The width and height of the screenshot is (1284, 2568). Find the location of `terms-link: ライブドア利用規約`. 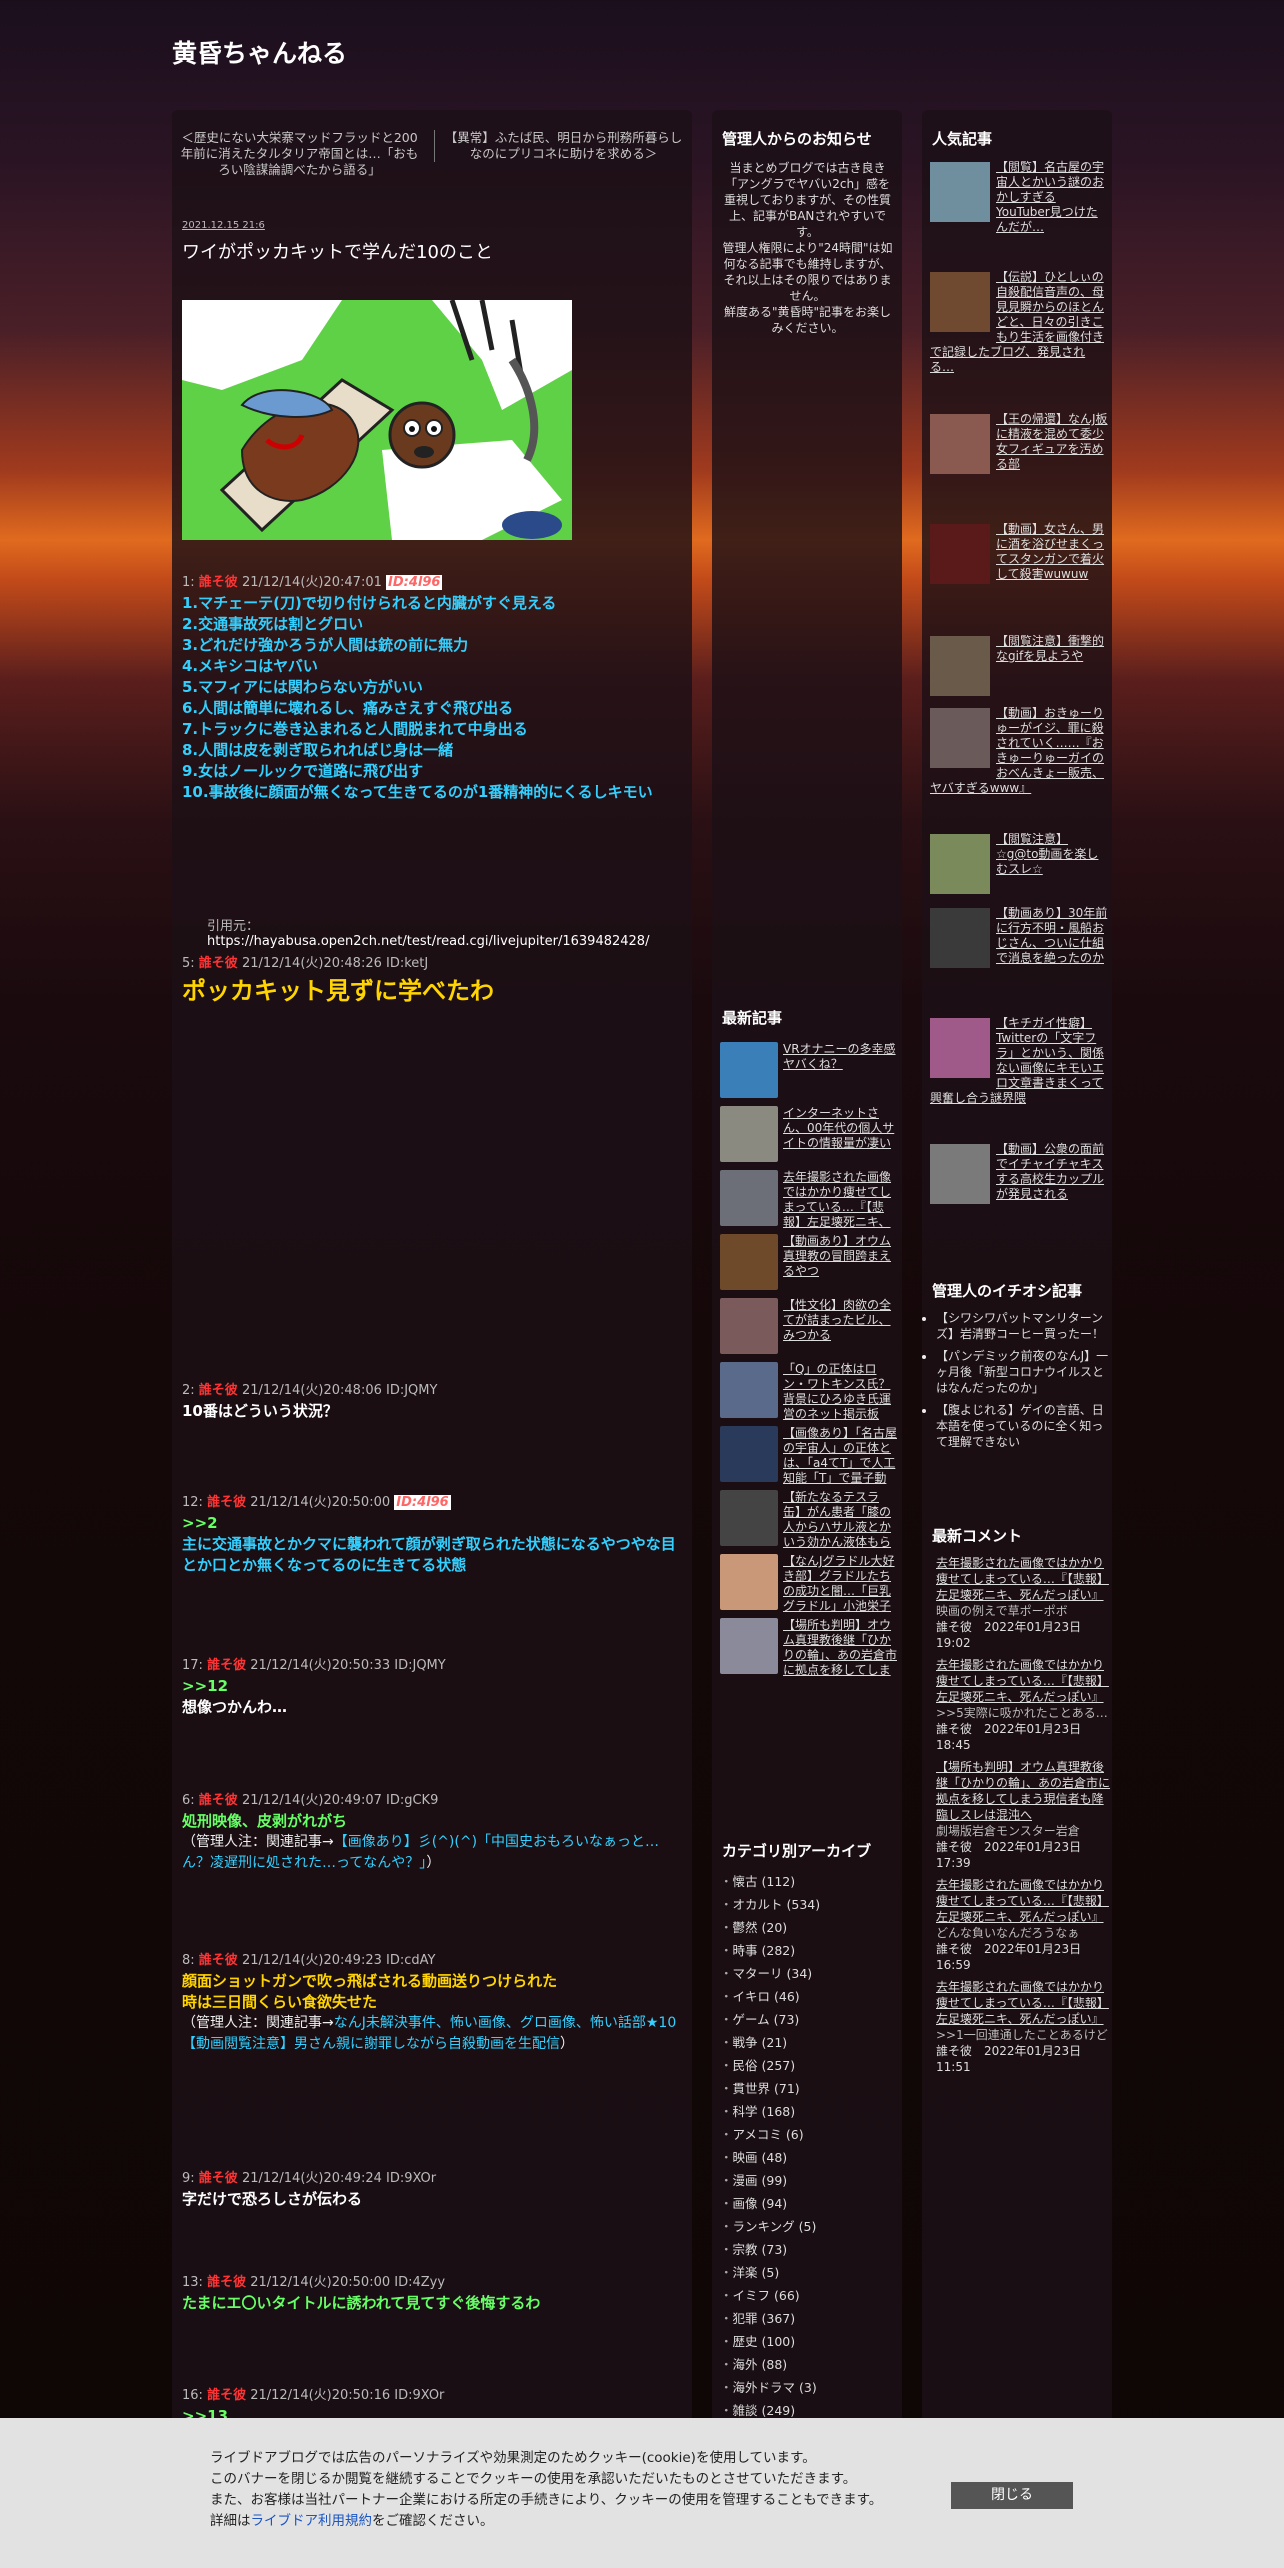

terms-link: ライブドア利用規約 is located at coordinates (312, 2521).